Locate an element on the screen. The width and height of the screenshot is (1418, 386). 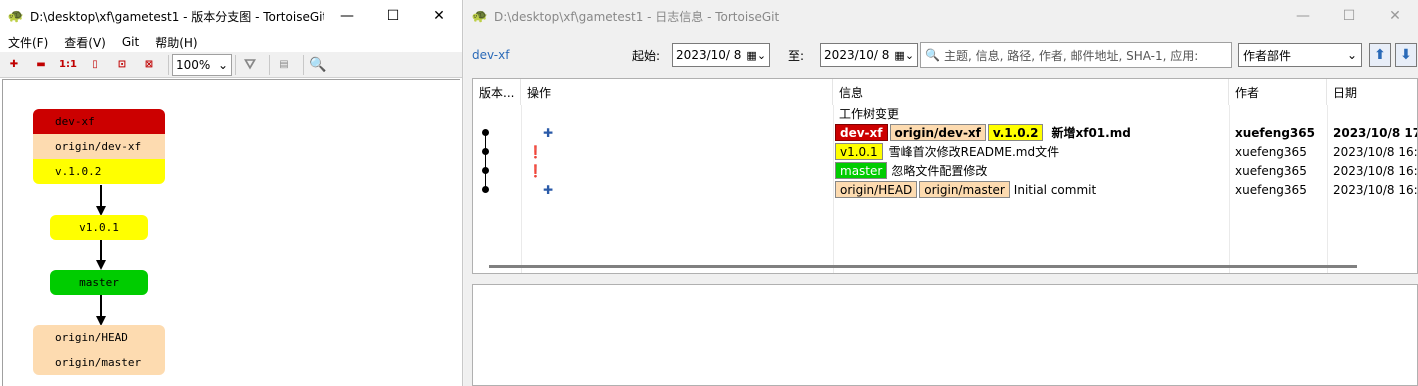
col-header-date: 日期 is located at coordinates (1372, 92).